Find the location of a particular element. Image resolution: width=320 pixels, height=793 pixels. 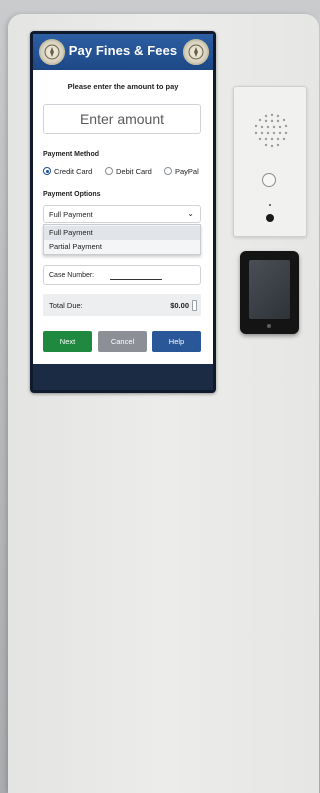

card-reader-screen is located at coordinates (269, 289).